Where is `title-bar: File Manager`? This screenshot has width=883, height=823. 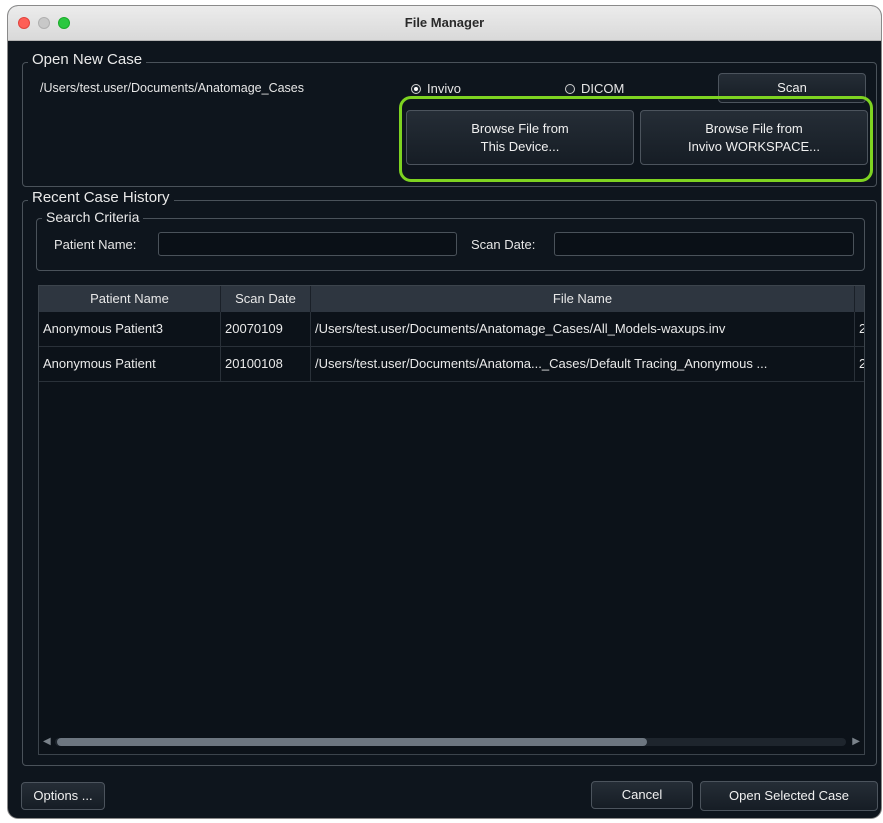
title-bar: File Manager is located at coordinates (444, 23).